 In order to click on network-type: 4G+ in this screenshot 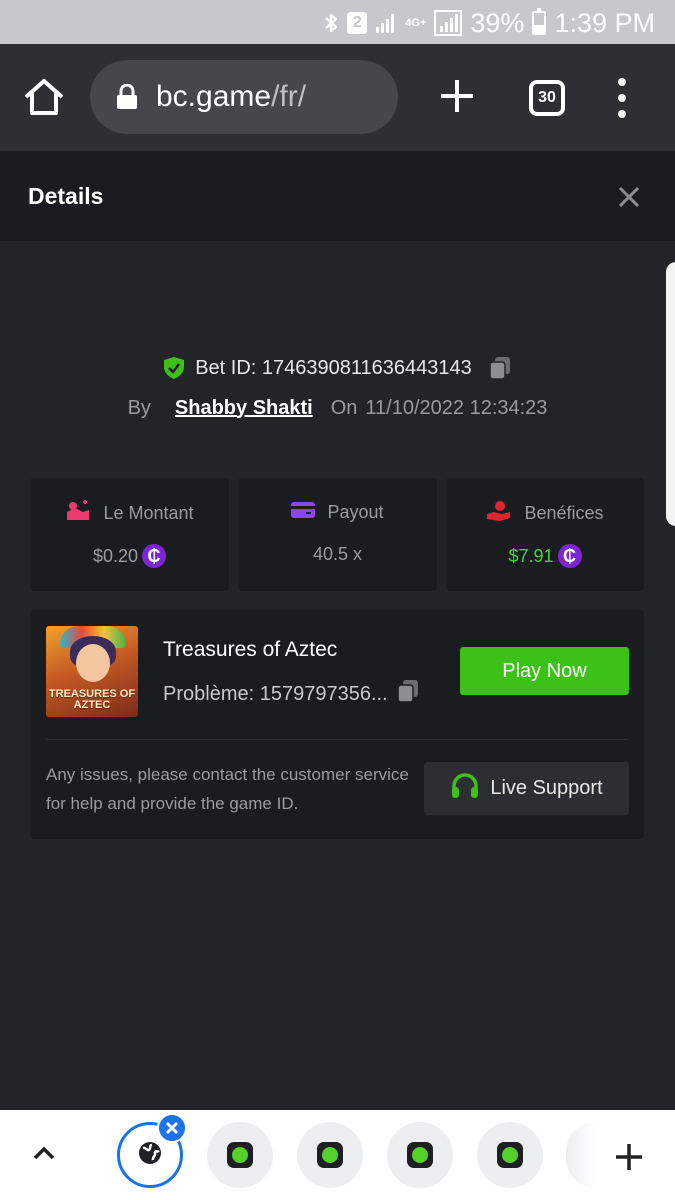, I will do `click(416, 23)`.